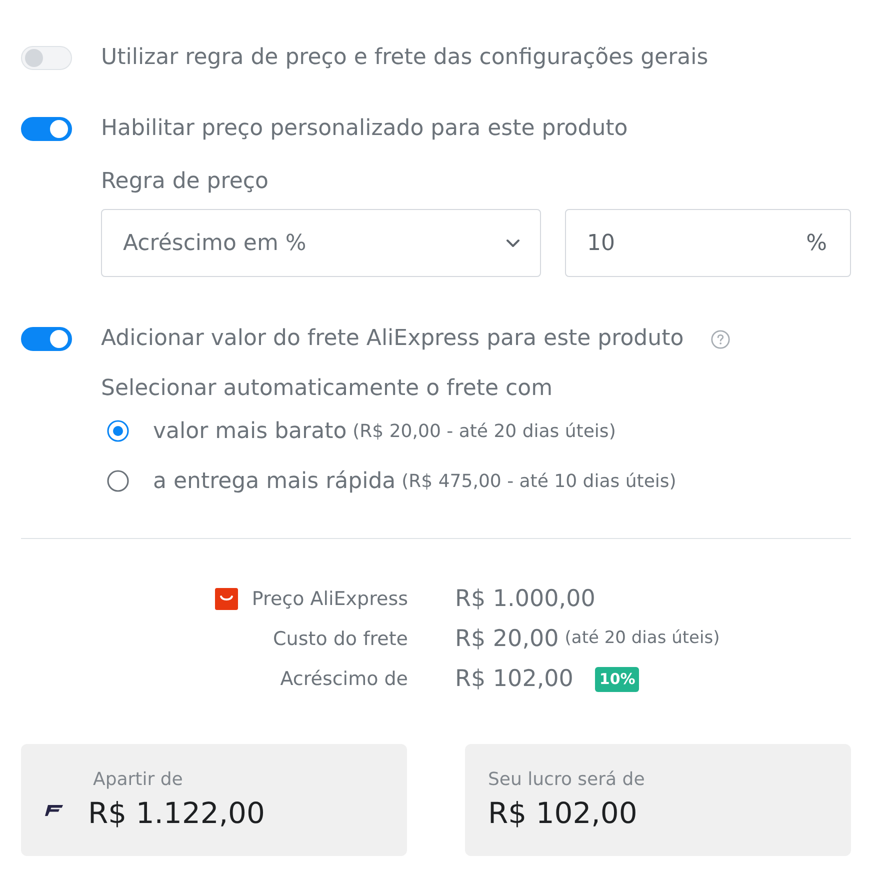 The width and height of the screenshot is (879, 885). Describe the element at coordinates (176, 813) in the screenshot. I see `card-value: R$ 1.122,00` at that location.